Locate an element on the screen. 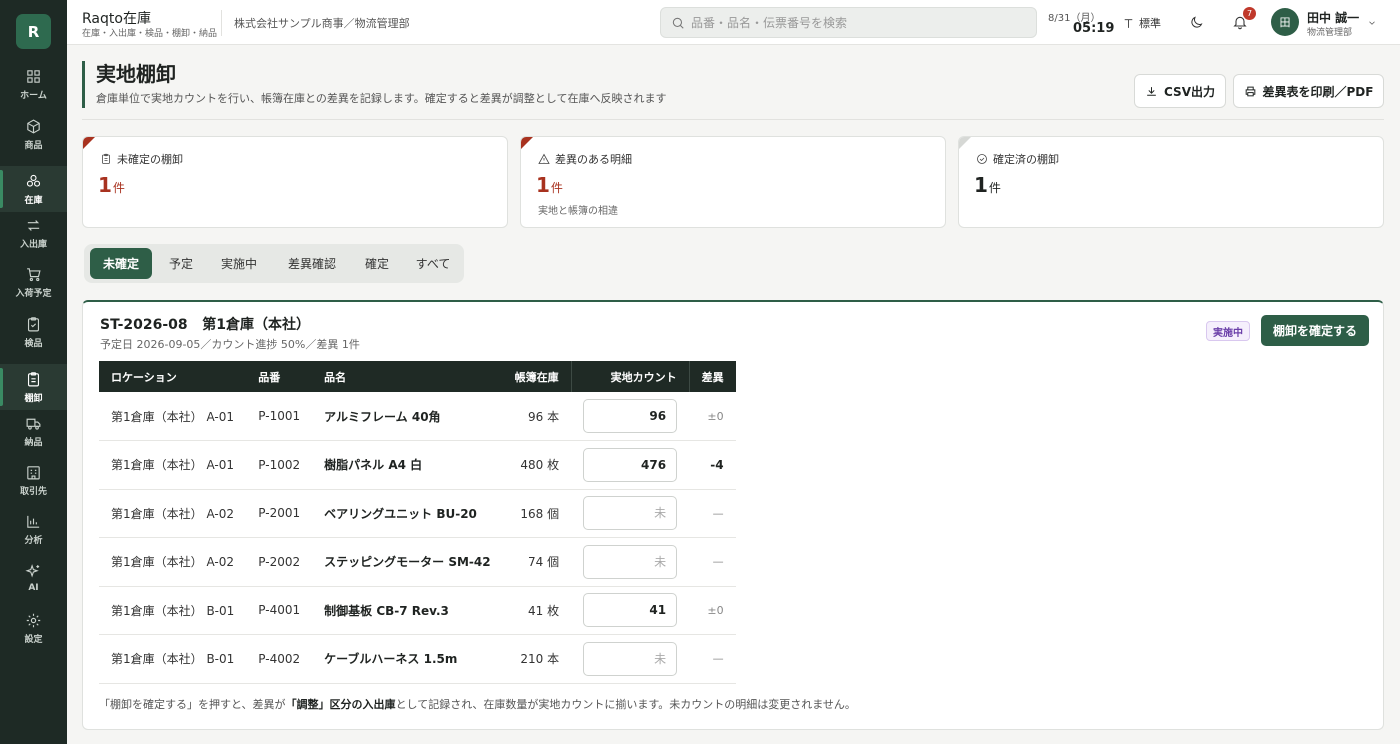 The image size is (1400, 744). table-row: 第1倉庫（本社） A-01 P-1002 樹脂パネル A4 白 480 枚 -4 is located at coordinates (417, 465).